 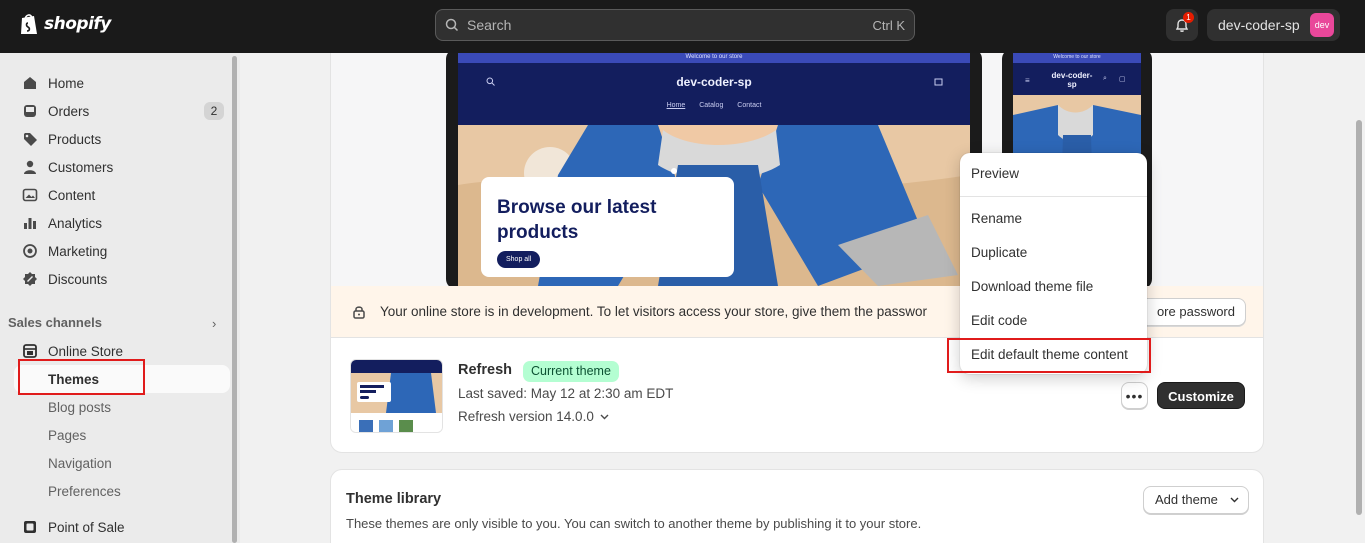 I want to click on target-icon, so click(x=30, y=251).